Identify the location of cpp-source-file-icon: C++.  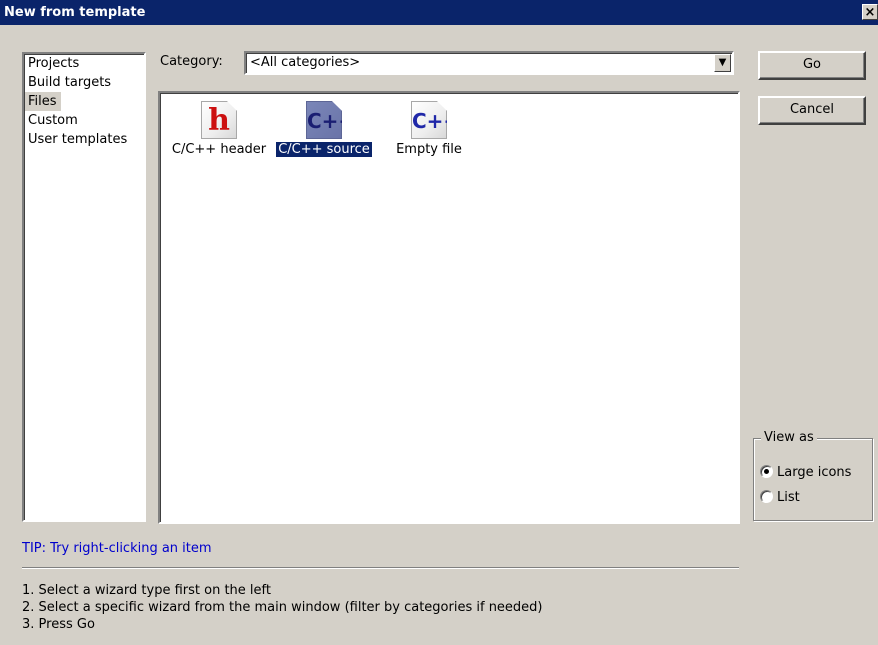
(324, 120).